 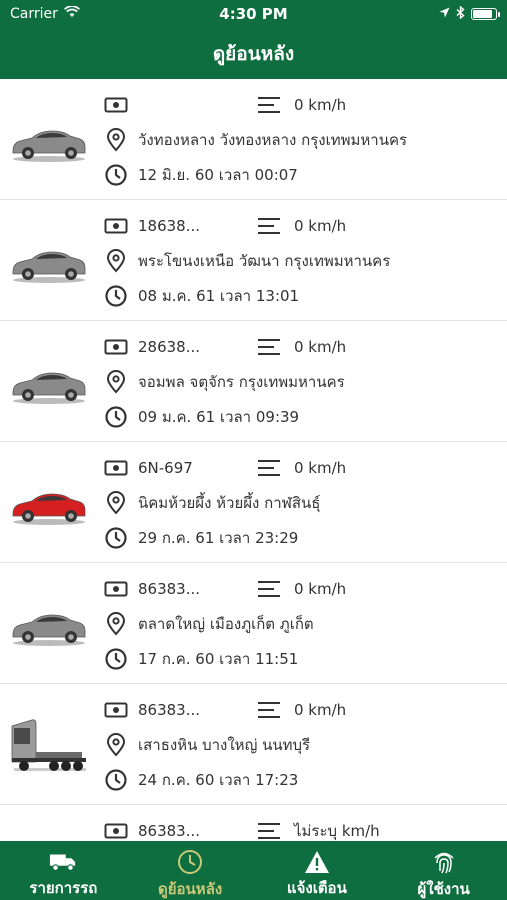 I want to click on tab-warning: แจ้งเตือน, so click(x=317, y=870).